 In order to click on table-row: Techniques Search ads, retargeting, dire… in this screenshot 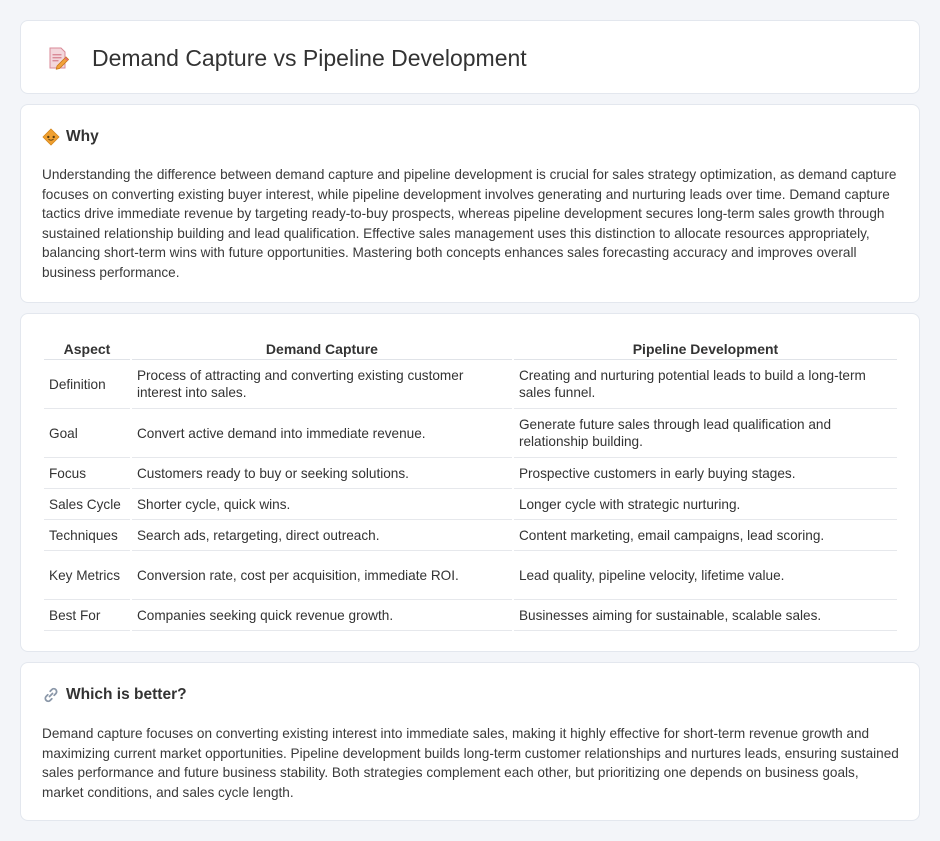, I will do `click(470, 535)`.